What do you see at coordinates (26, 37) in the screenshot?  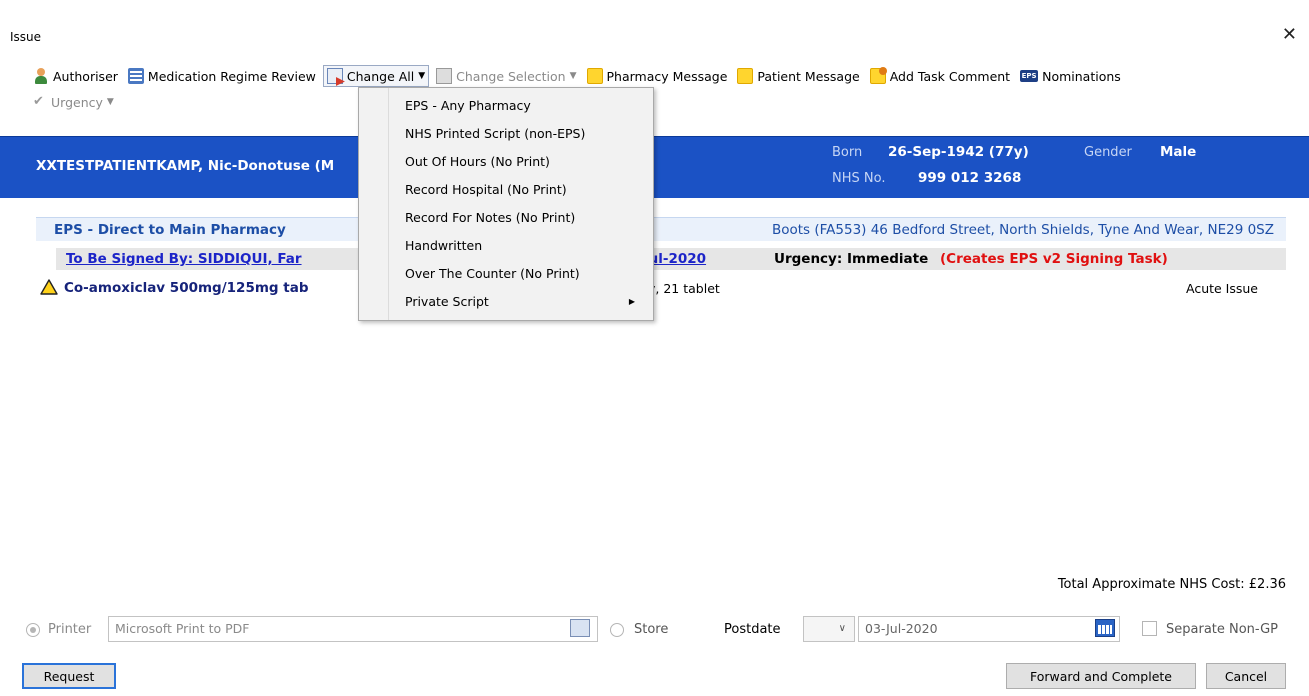 I see `window-title: Issue` at bounding box center [26, 37].